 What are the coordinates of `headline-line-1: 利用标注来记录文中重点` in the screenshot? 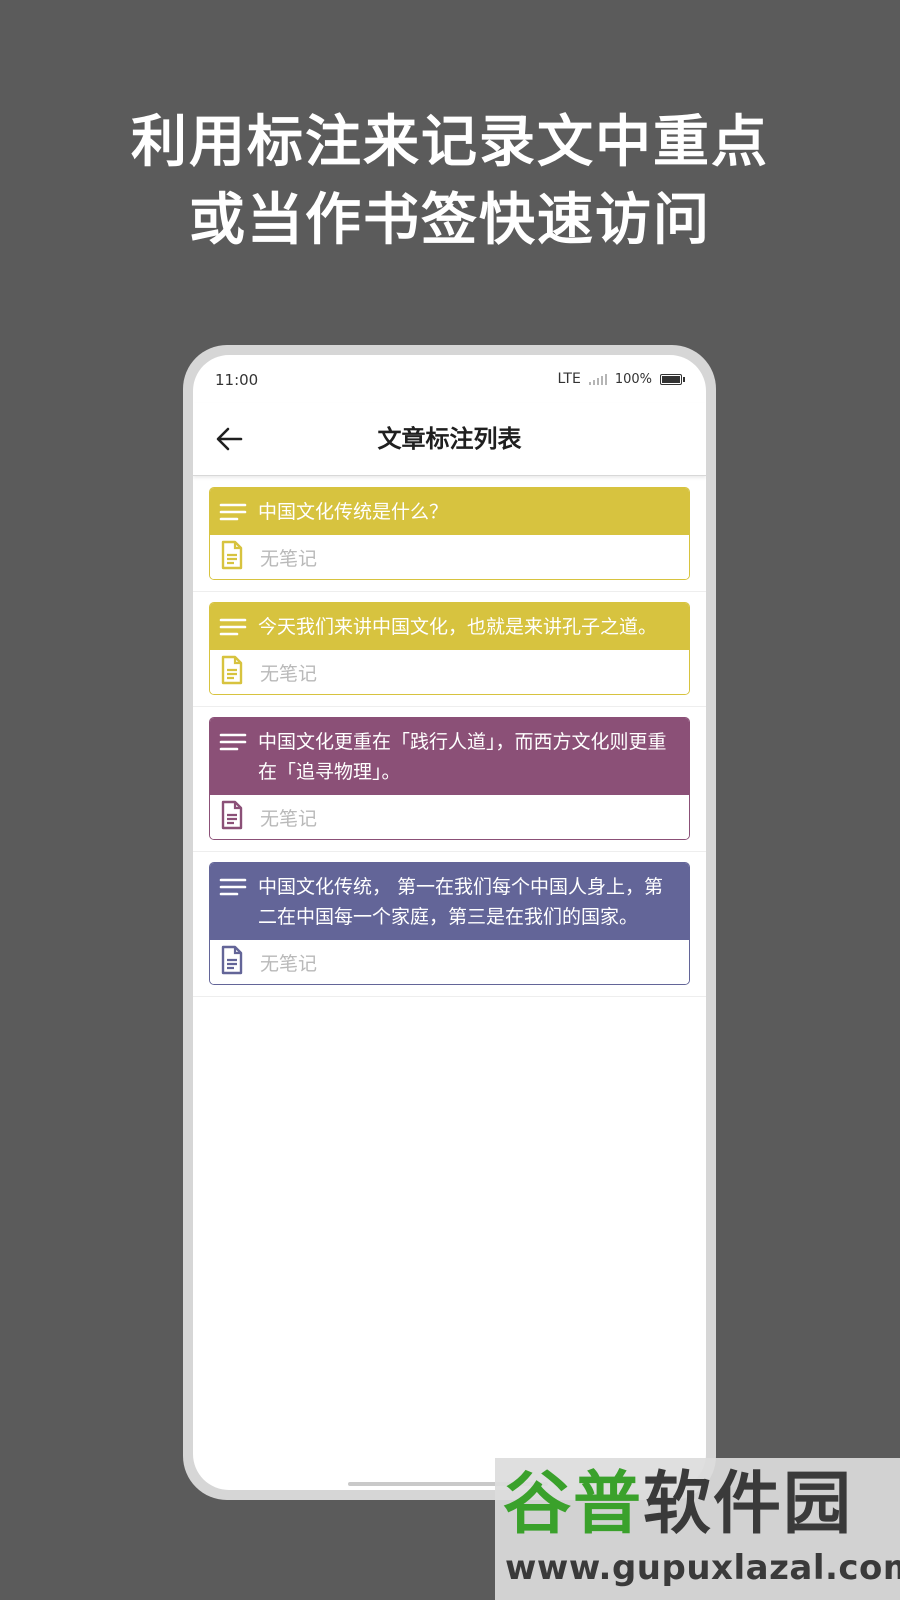 It's located at (450, 142).